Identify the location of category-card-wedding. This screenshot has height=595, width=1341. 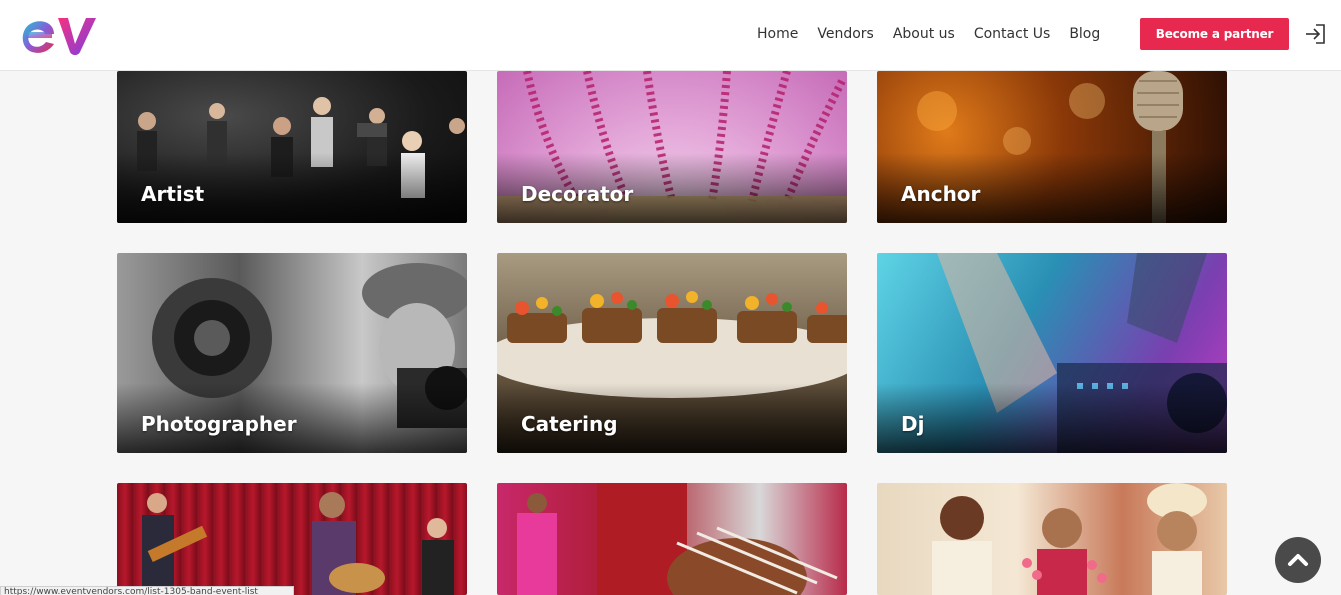
(1052, 539).